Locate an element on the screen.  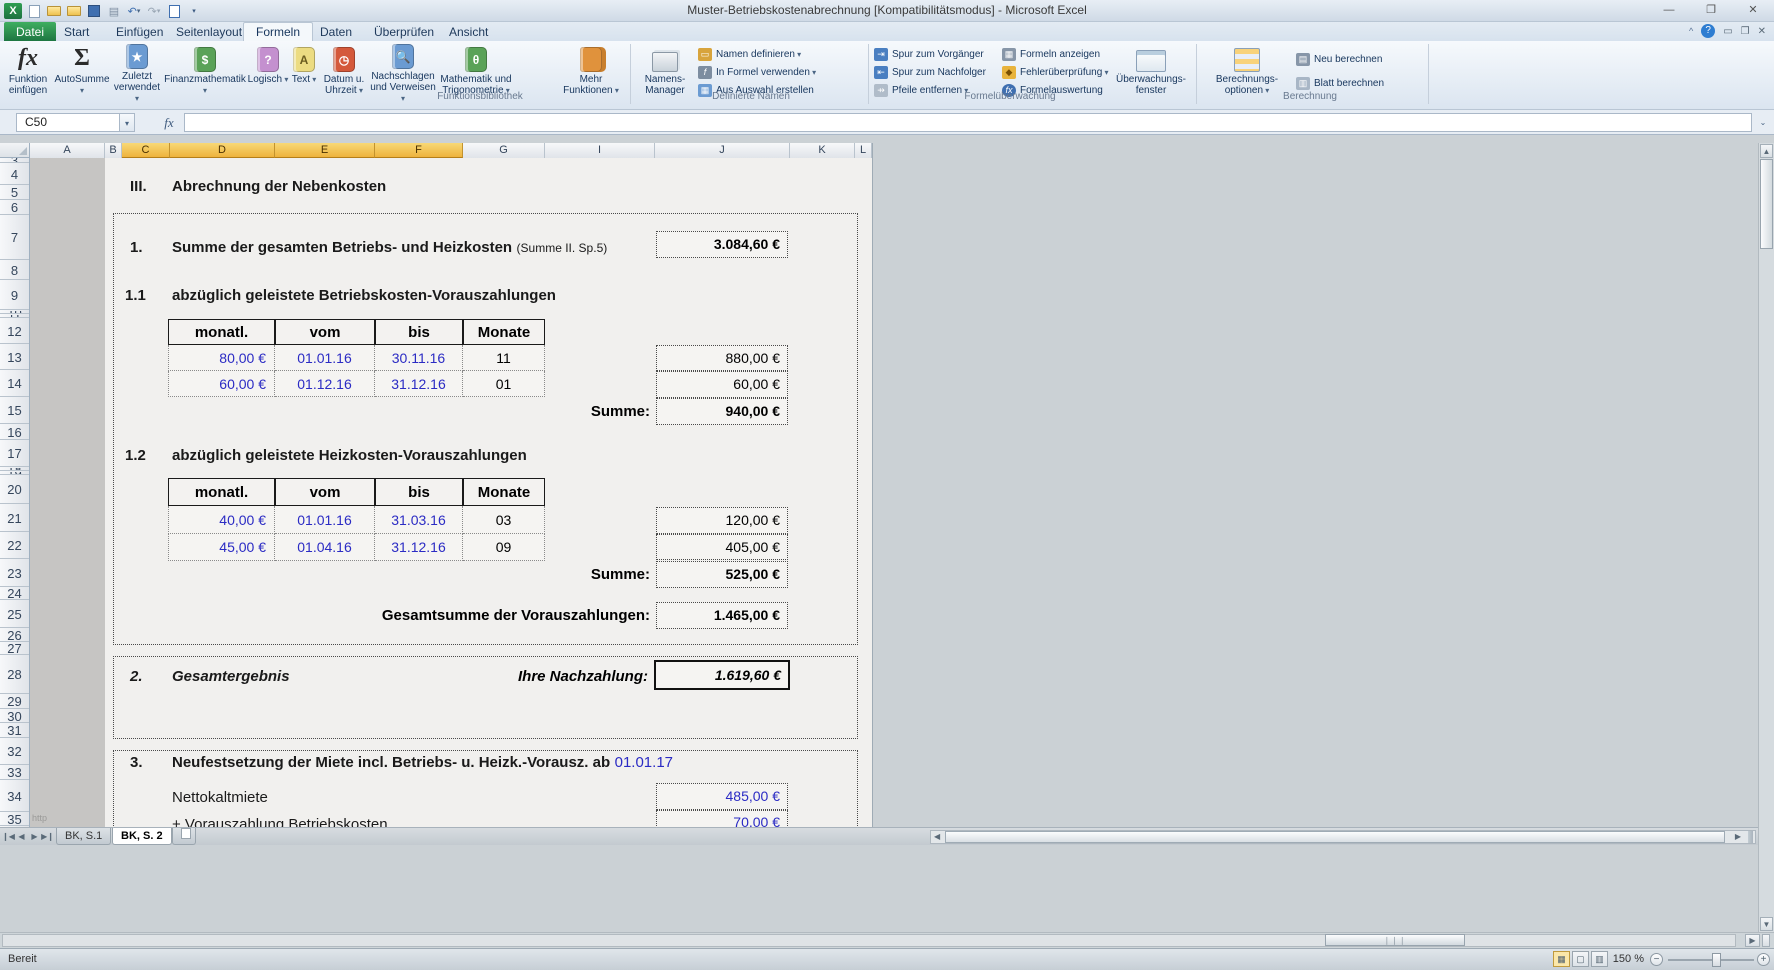
cell-vom: 01.01.16 is located at coordinates (325, 520).